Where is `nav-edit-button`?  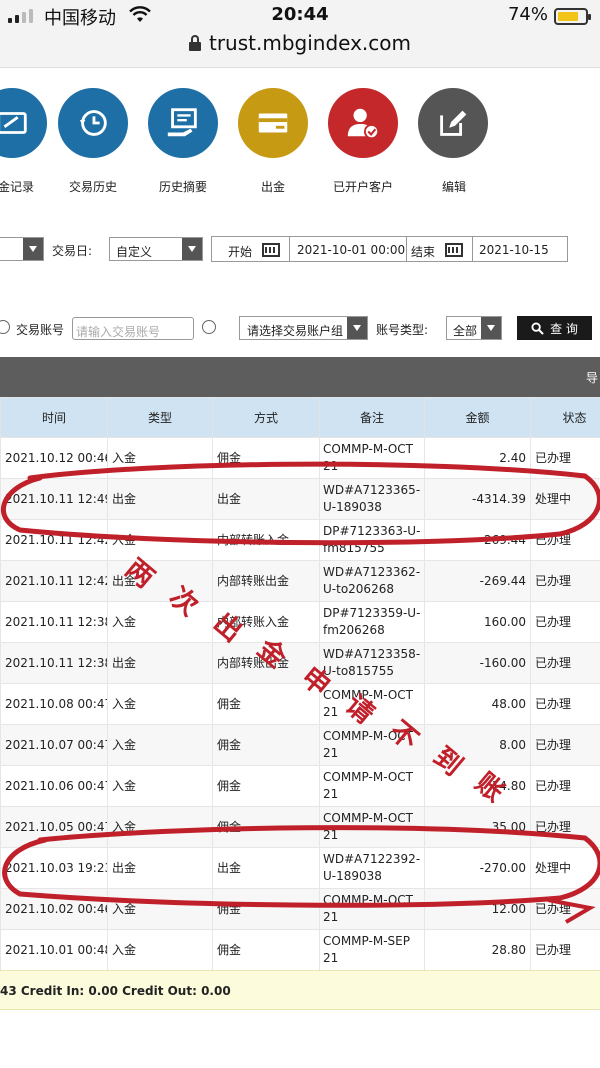 nav-edit-button is located at coordinates (453, 123).